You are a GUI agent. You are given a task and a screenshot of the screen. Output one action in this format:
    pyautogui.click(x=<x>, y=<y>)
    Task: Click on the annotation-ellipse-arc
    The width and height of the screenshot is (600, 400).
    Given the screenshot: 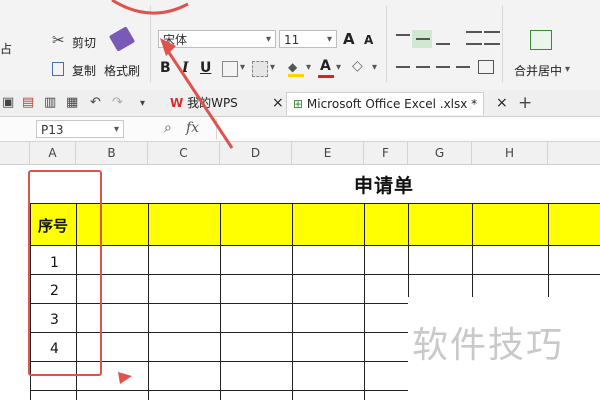 What is the action you would take?
    pyautogui.click(x=150, y=7)
    